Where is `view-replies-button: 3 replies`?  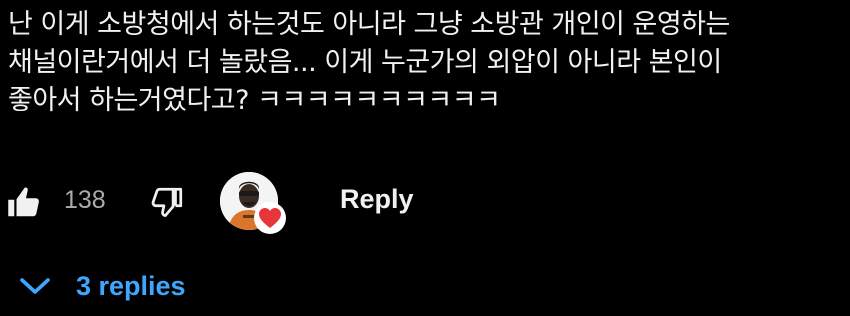
view-replies-button: 3 replies is located at coordinates (102, 286).